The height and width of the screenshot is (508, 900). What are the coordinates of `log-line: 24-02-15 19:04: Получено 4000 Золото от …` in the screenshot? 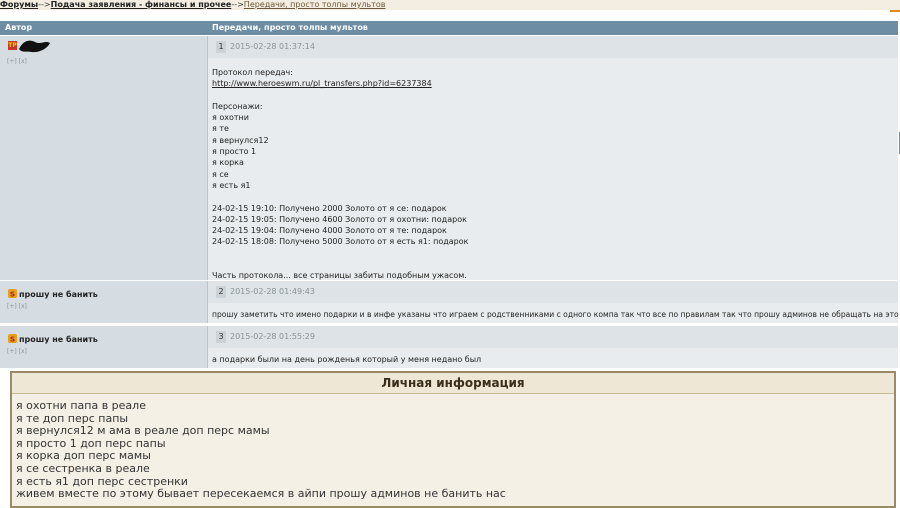 It's located at (329, 231).